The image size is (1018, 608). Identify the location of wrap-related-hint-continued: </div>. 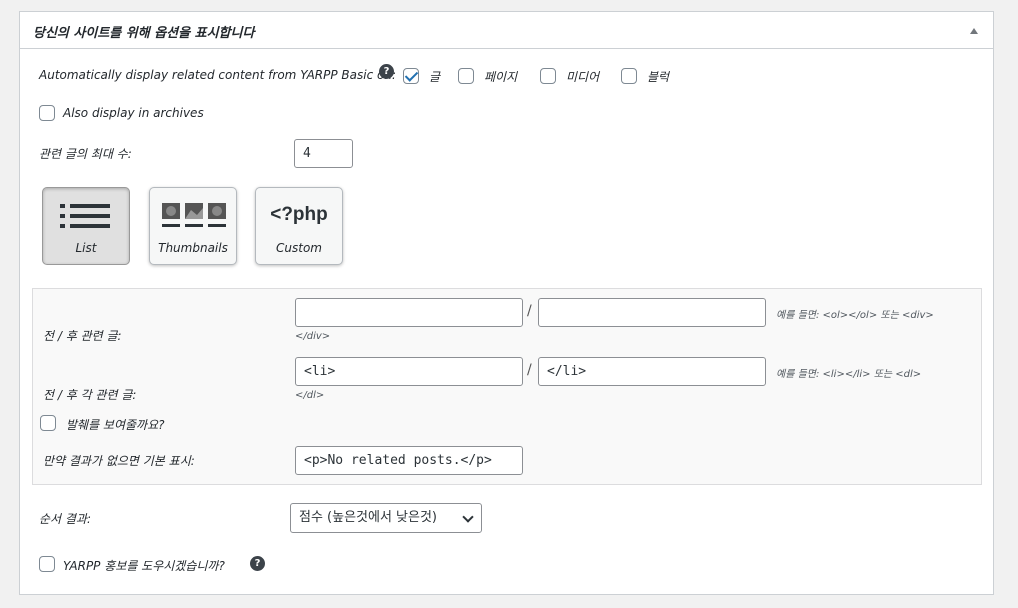
(313, 336).